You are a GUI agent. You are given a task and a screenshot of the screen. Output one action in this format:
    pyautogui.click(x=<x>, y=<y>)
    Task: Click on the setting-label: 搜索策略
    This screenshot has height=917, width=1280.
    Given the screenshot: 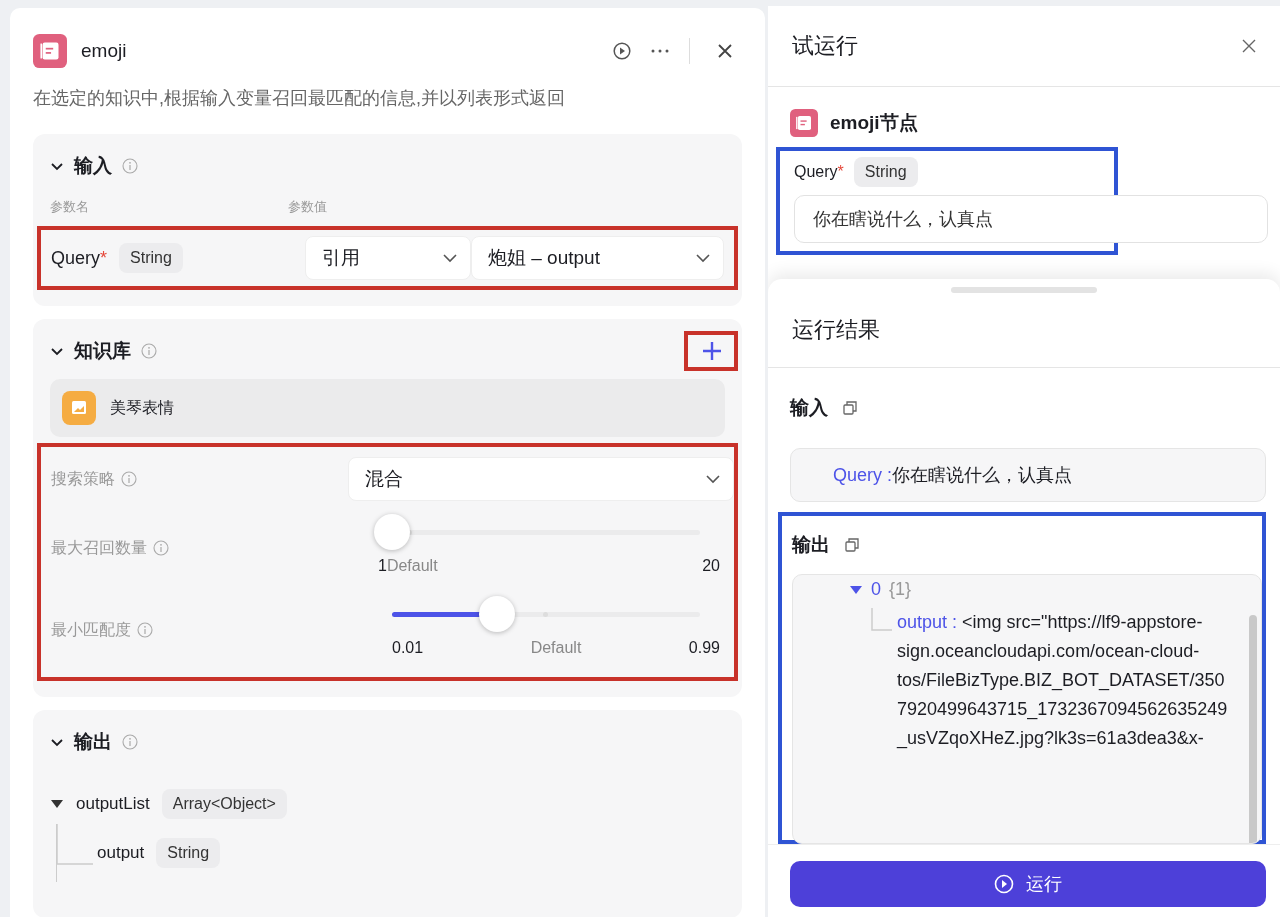 What is the action you would take?
    pyautogui.click(x=83, y=478)
    